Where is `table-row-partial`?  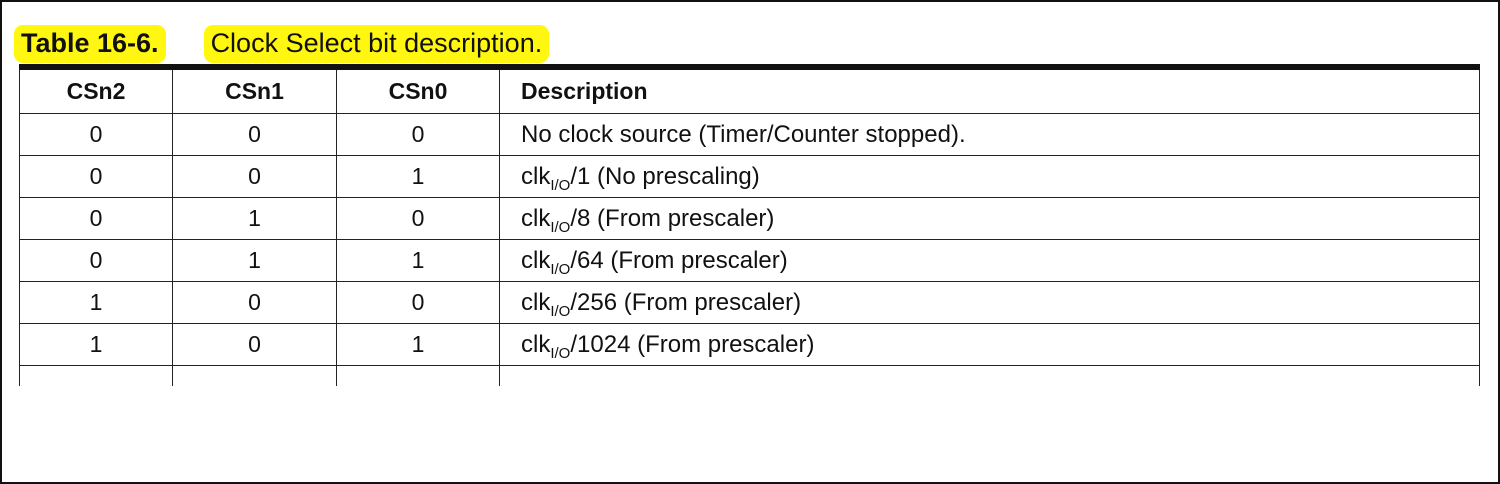 table-row-partial is located at coordinates (749, 375).